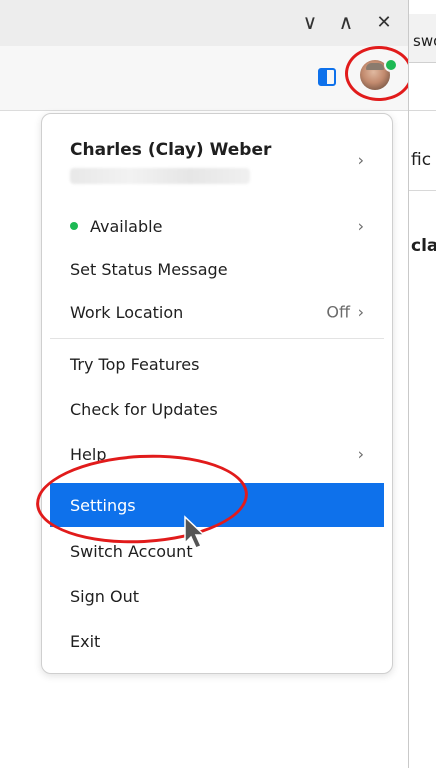 The height and width of the screenshot is (768, 436). Describe the element at coordinates (217, 312) in the screenshot. I see `menu-item-work-location: Work Location Off ›` at that location.